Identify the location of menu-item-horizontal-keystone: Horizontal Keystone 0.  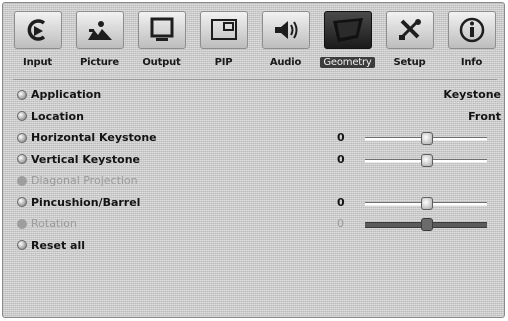
(259, 138).